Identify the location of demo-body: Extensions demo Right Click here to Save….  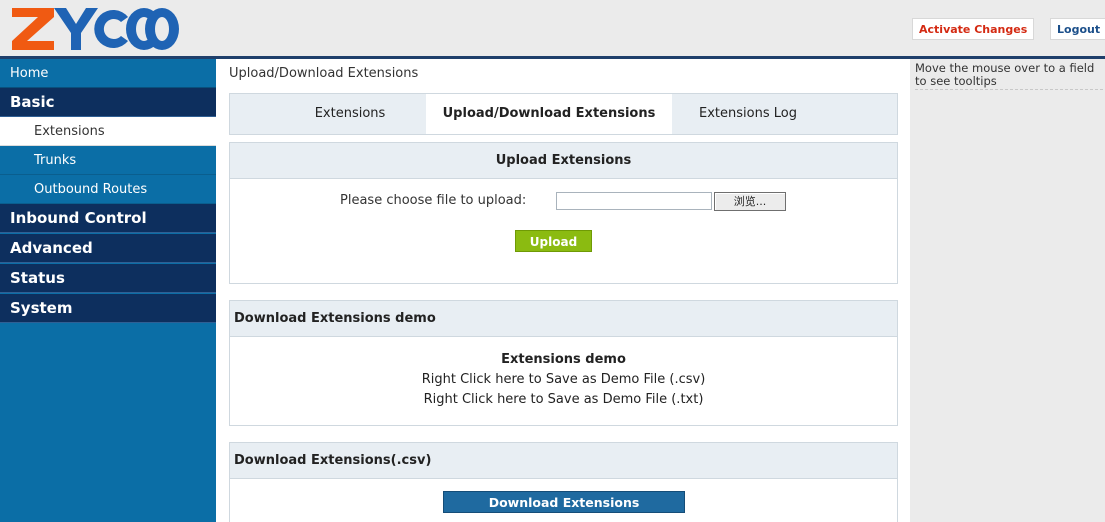
(563, 373).